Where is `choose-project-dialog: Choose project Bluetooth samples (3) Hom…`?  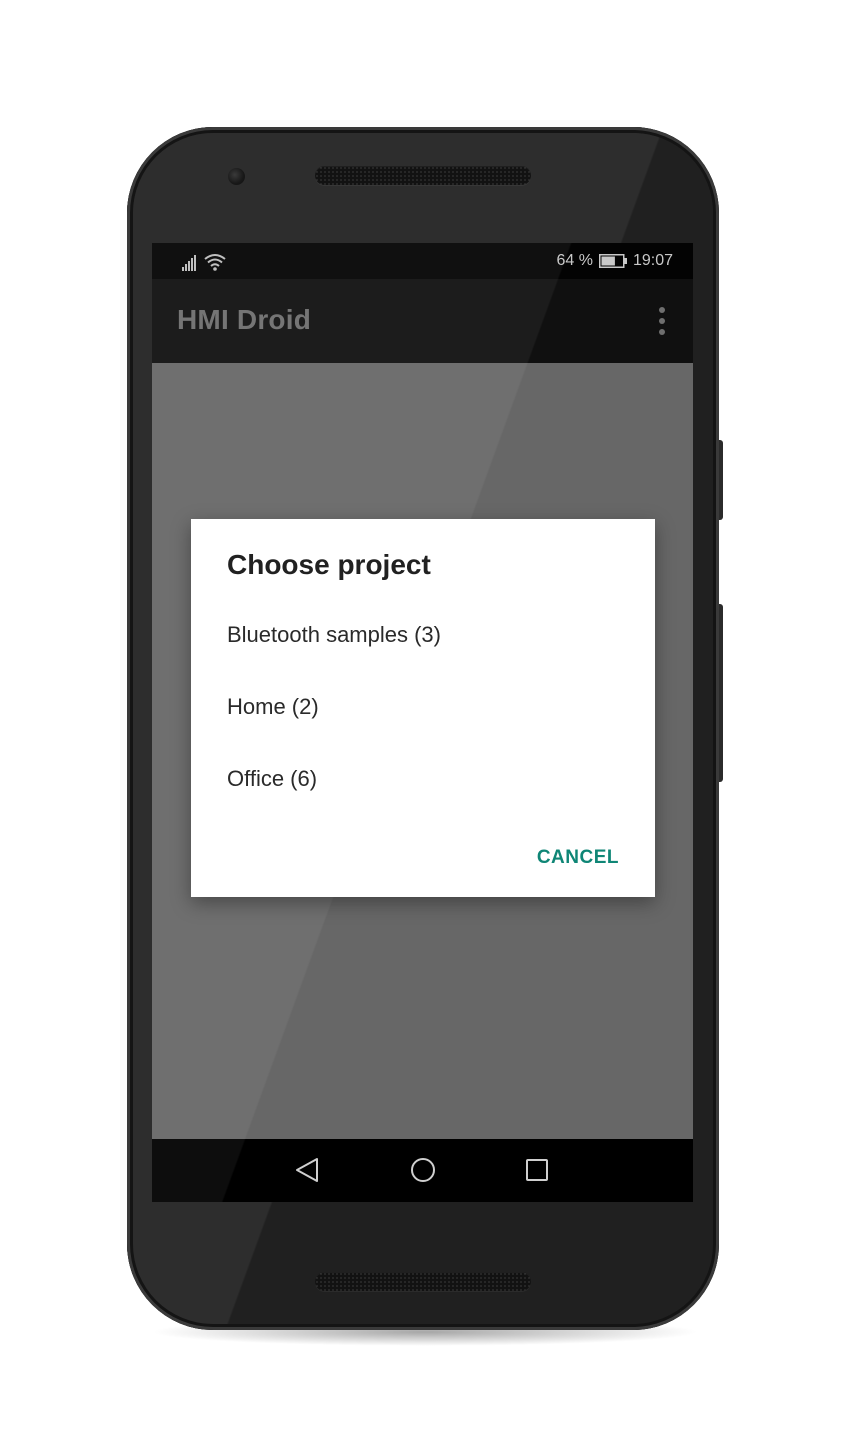
choose-project-dialog: Choose project Bluetooth samples (3) Hom… is located at coordinates (423, 708).